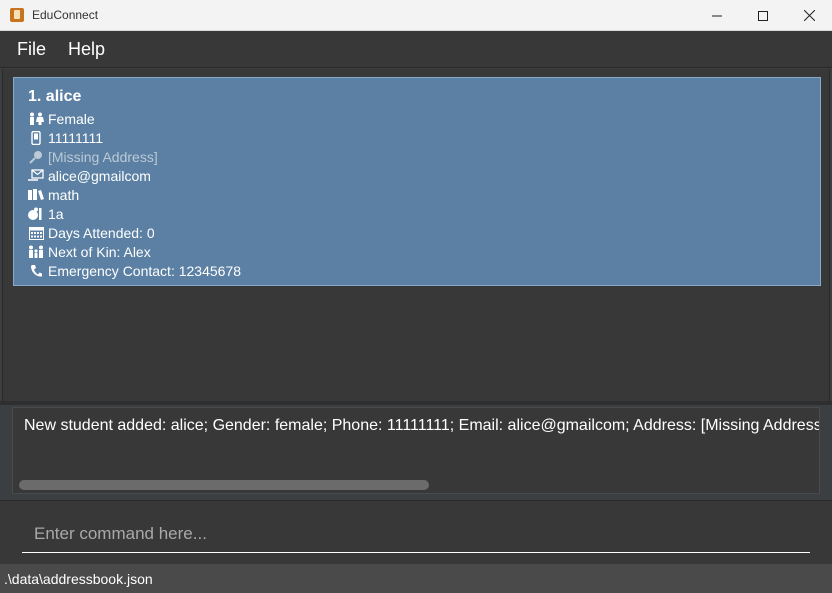 This screenshot has height=593, width=832. Describe the element at coordinates (36, 214) in the screenshot. I see `class-icon` at that location.